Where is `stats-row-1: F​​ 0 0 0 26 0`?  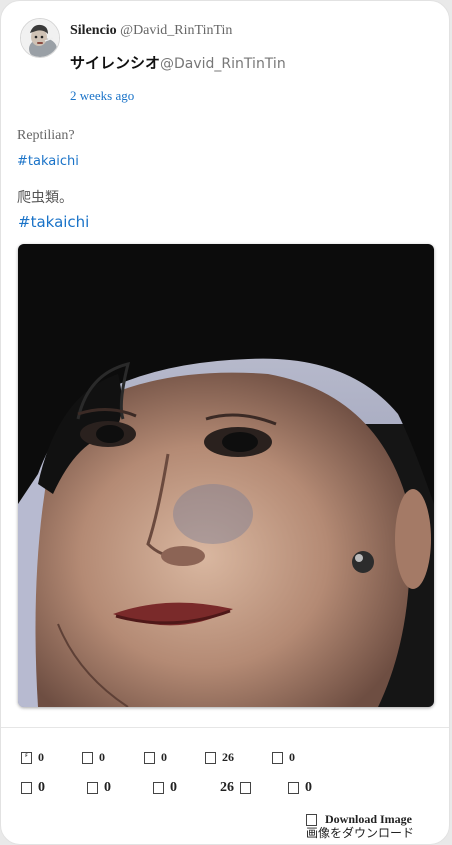 stats-row-1: F​​ 0 0 0 26 0 is located at coordinates (225, 760).